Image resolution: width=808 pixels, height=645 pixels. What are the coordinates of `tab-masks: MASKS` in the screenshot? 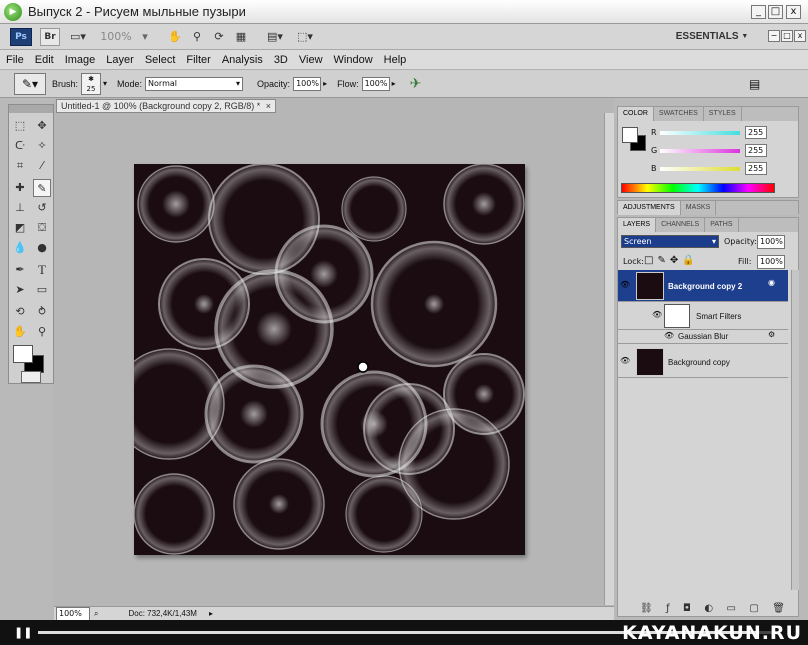 It's located at (699, 208).